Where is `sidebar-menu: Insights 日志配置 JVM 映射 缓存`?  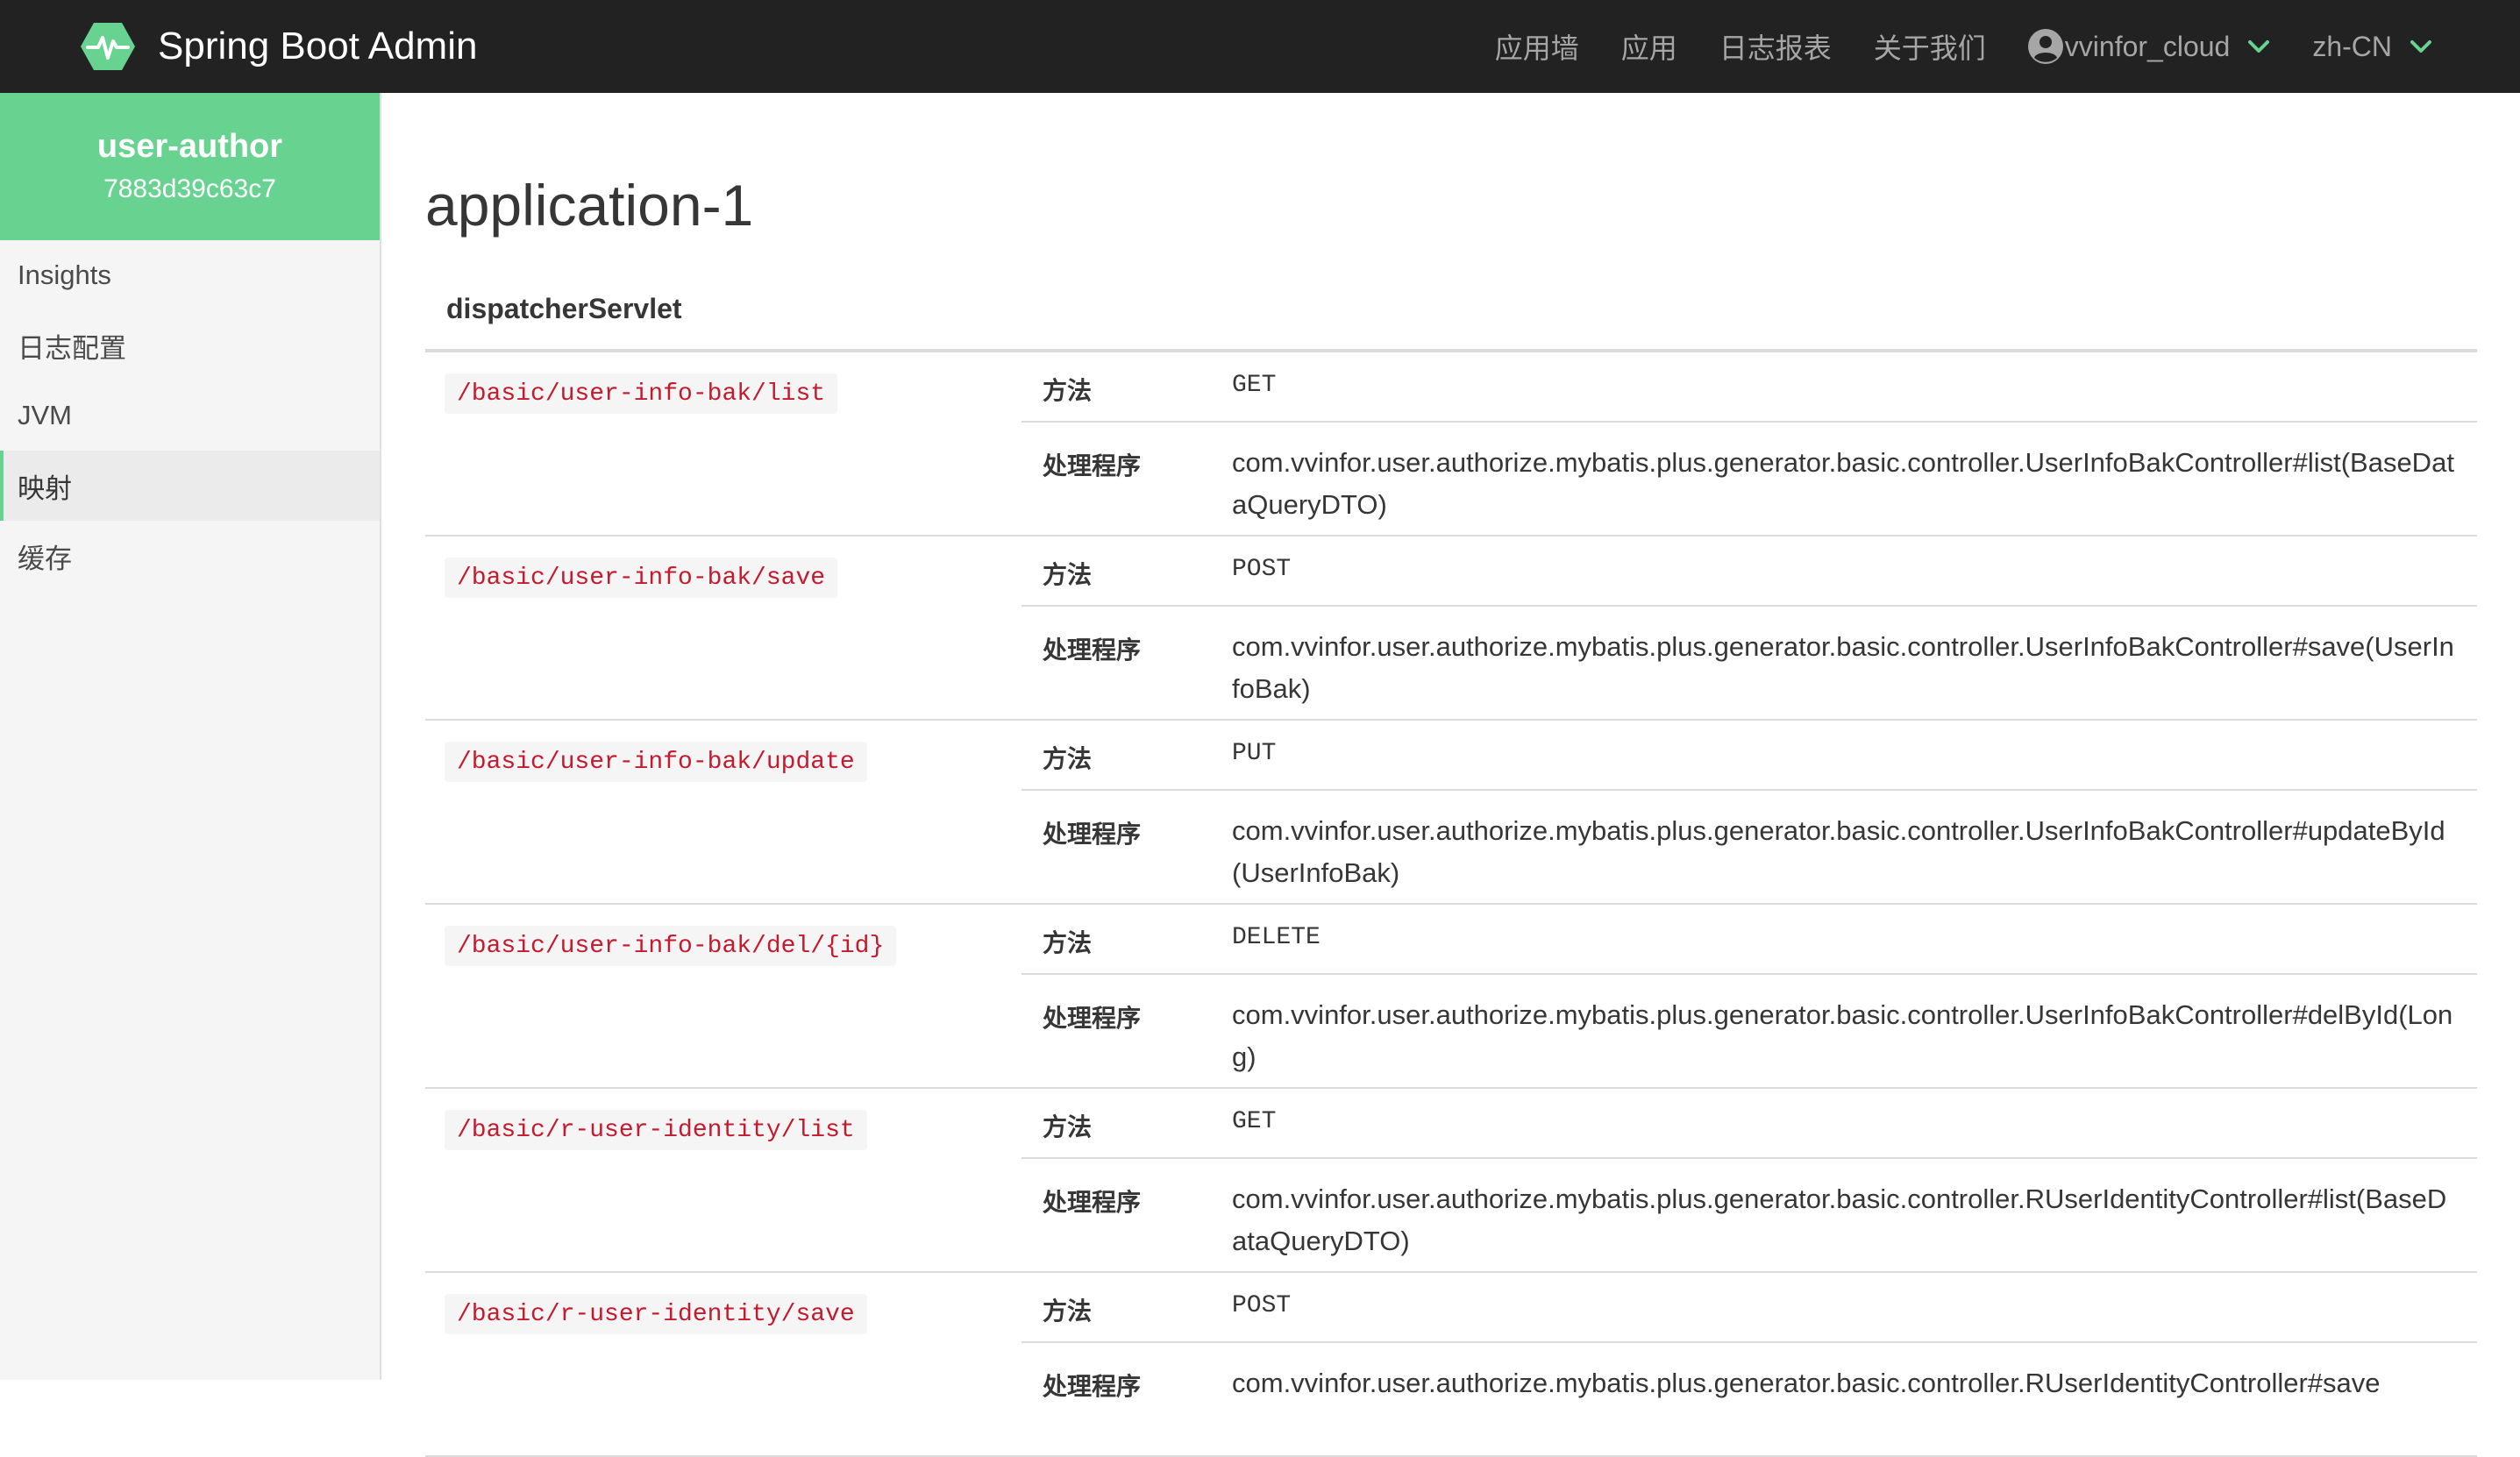 sidebar-menu: Insights 日志配置 JVM 映射 缓存 is located at coordinates (190, 415).